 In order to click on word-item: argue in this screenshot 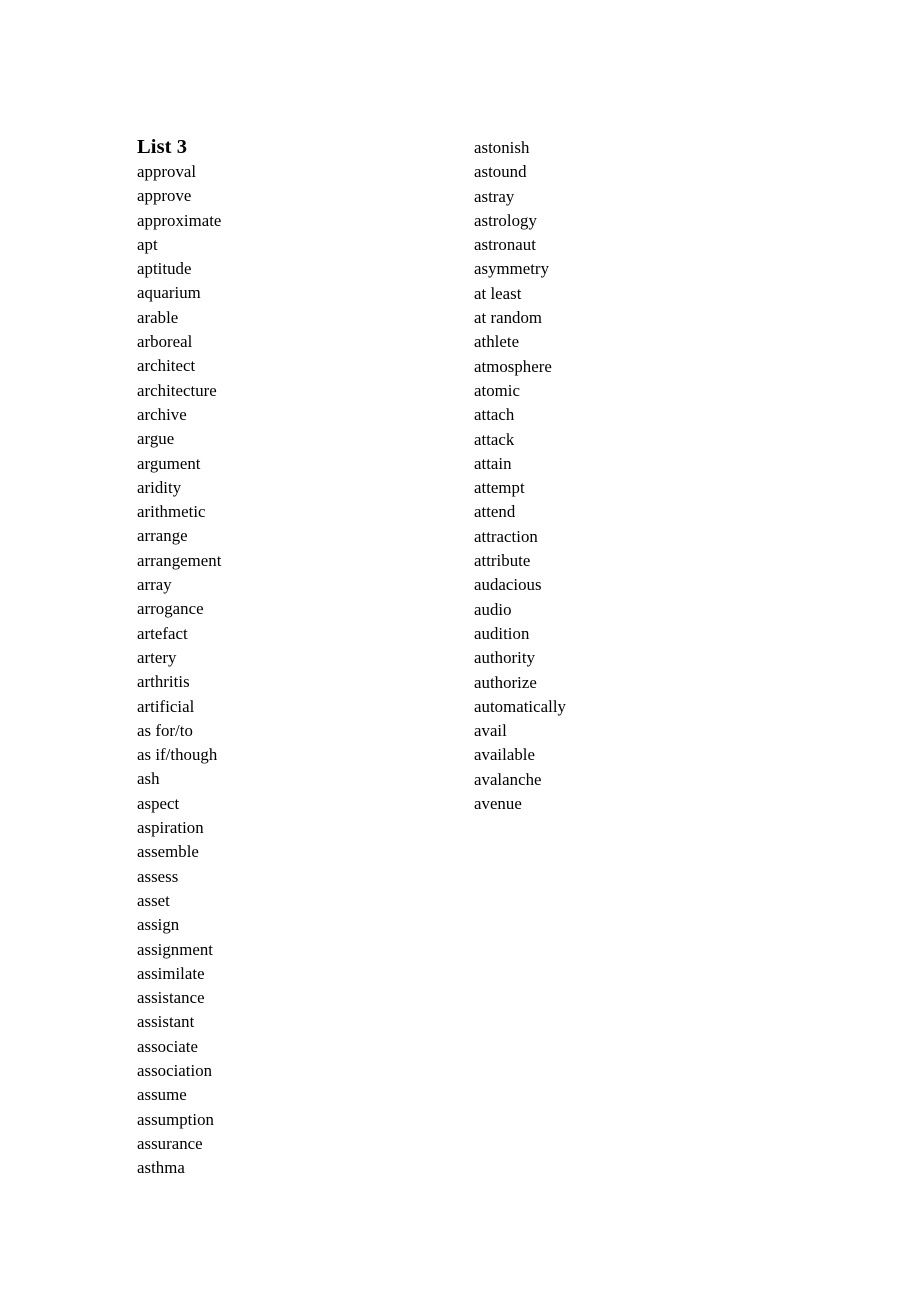, I will do `click(156, 439)`.